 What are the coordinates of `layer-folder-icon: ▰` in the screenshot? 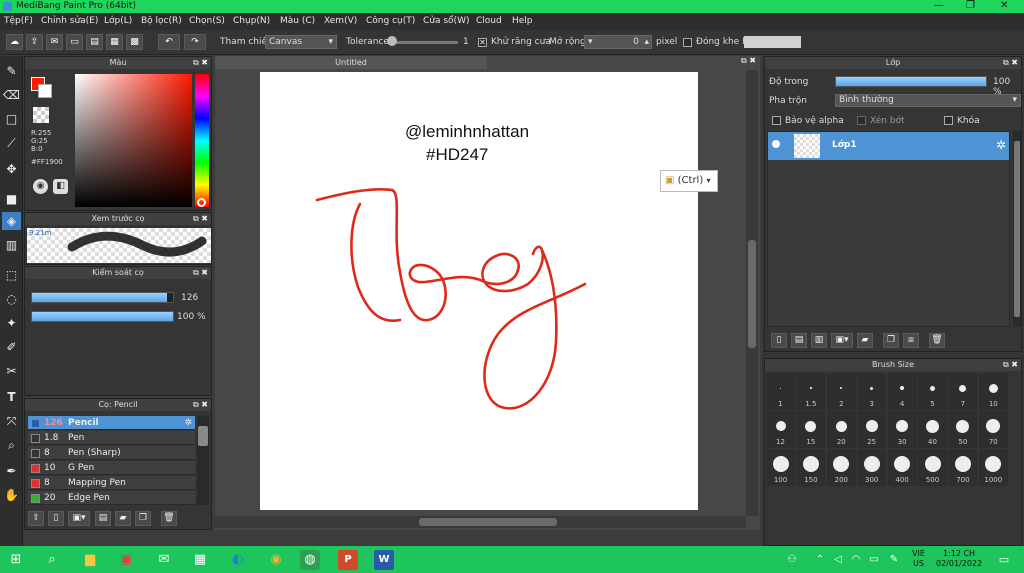 It's located at (865, 340).